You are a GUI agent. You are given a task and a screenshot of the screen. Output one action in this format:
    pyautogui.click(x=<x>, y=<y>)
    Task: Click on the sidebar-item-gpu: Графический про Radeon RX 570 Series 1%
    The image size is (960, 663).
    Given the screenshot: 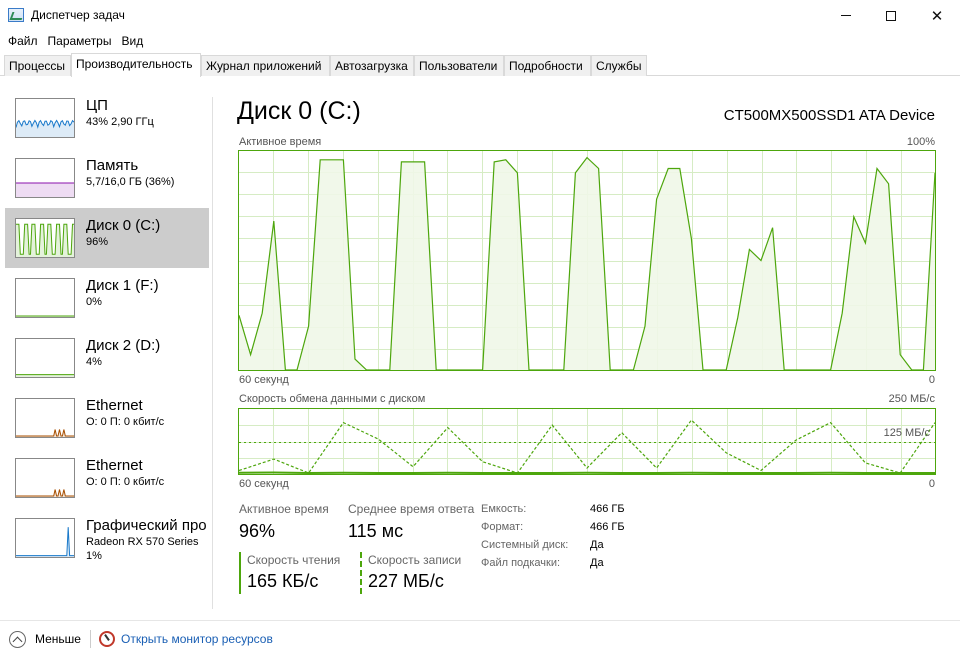 What is the action you would take?
    pyautogui.click(x=107, y=538)
    